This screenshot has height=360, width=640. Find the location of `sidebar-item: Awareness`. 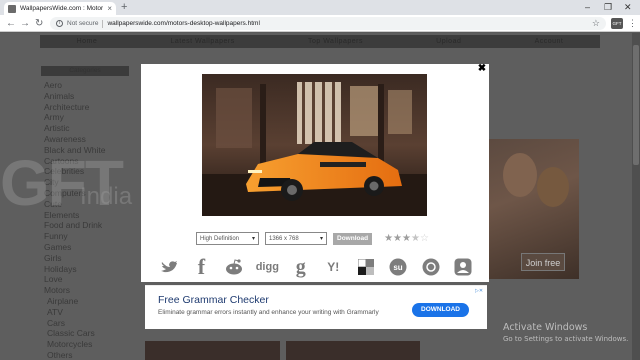

sidebar-item: Awareness is located at coordinates (85, 139).